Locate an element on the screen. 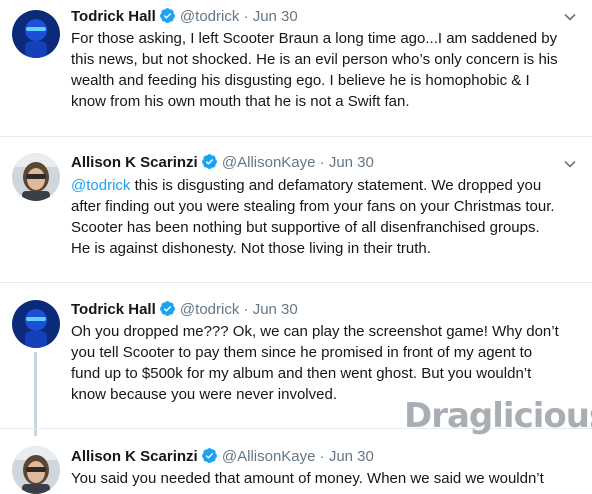 This screenshot has height=494, width=592. watermark-logo: Draglicious is located at coordinates (498, 416).